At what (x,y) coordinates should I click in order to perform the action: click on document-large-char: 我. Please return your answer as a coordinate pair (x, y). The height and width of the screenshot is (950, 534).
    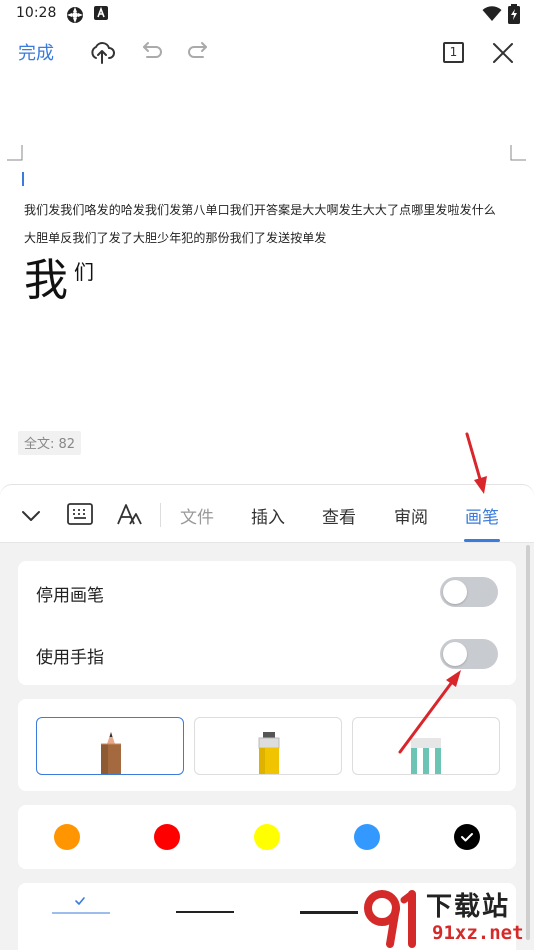
    Looking at the image, I should click on (46, 280).